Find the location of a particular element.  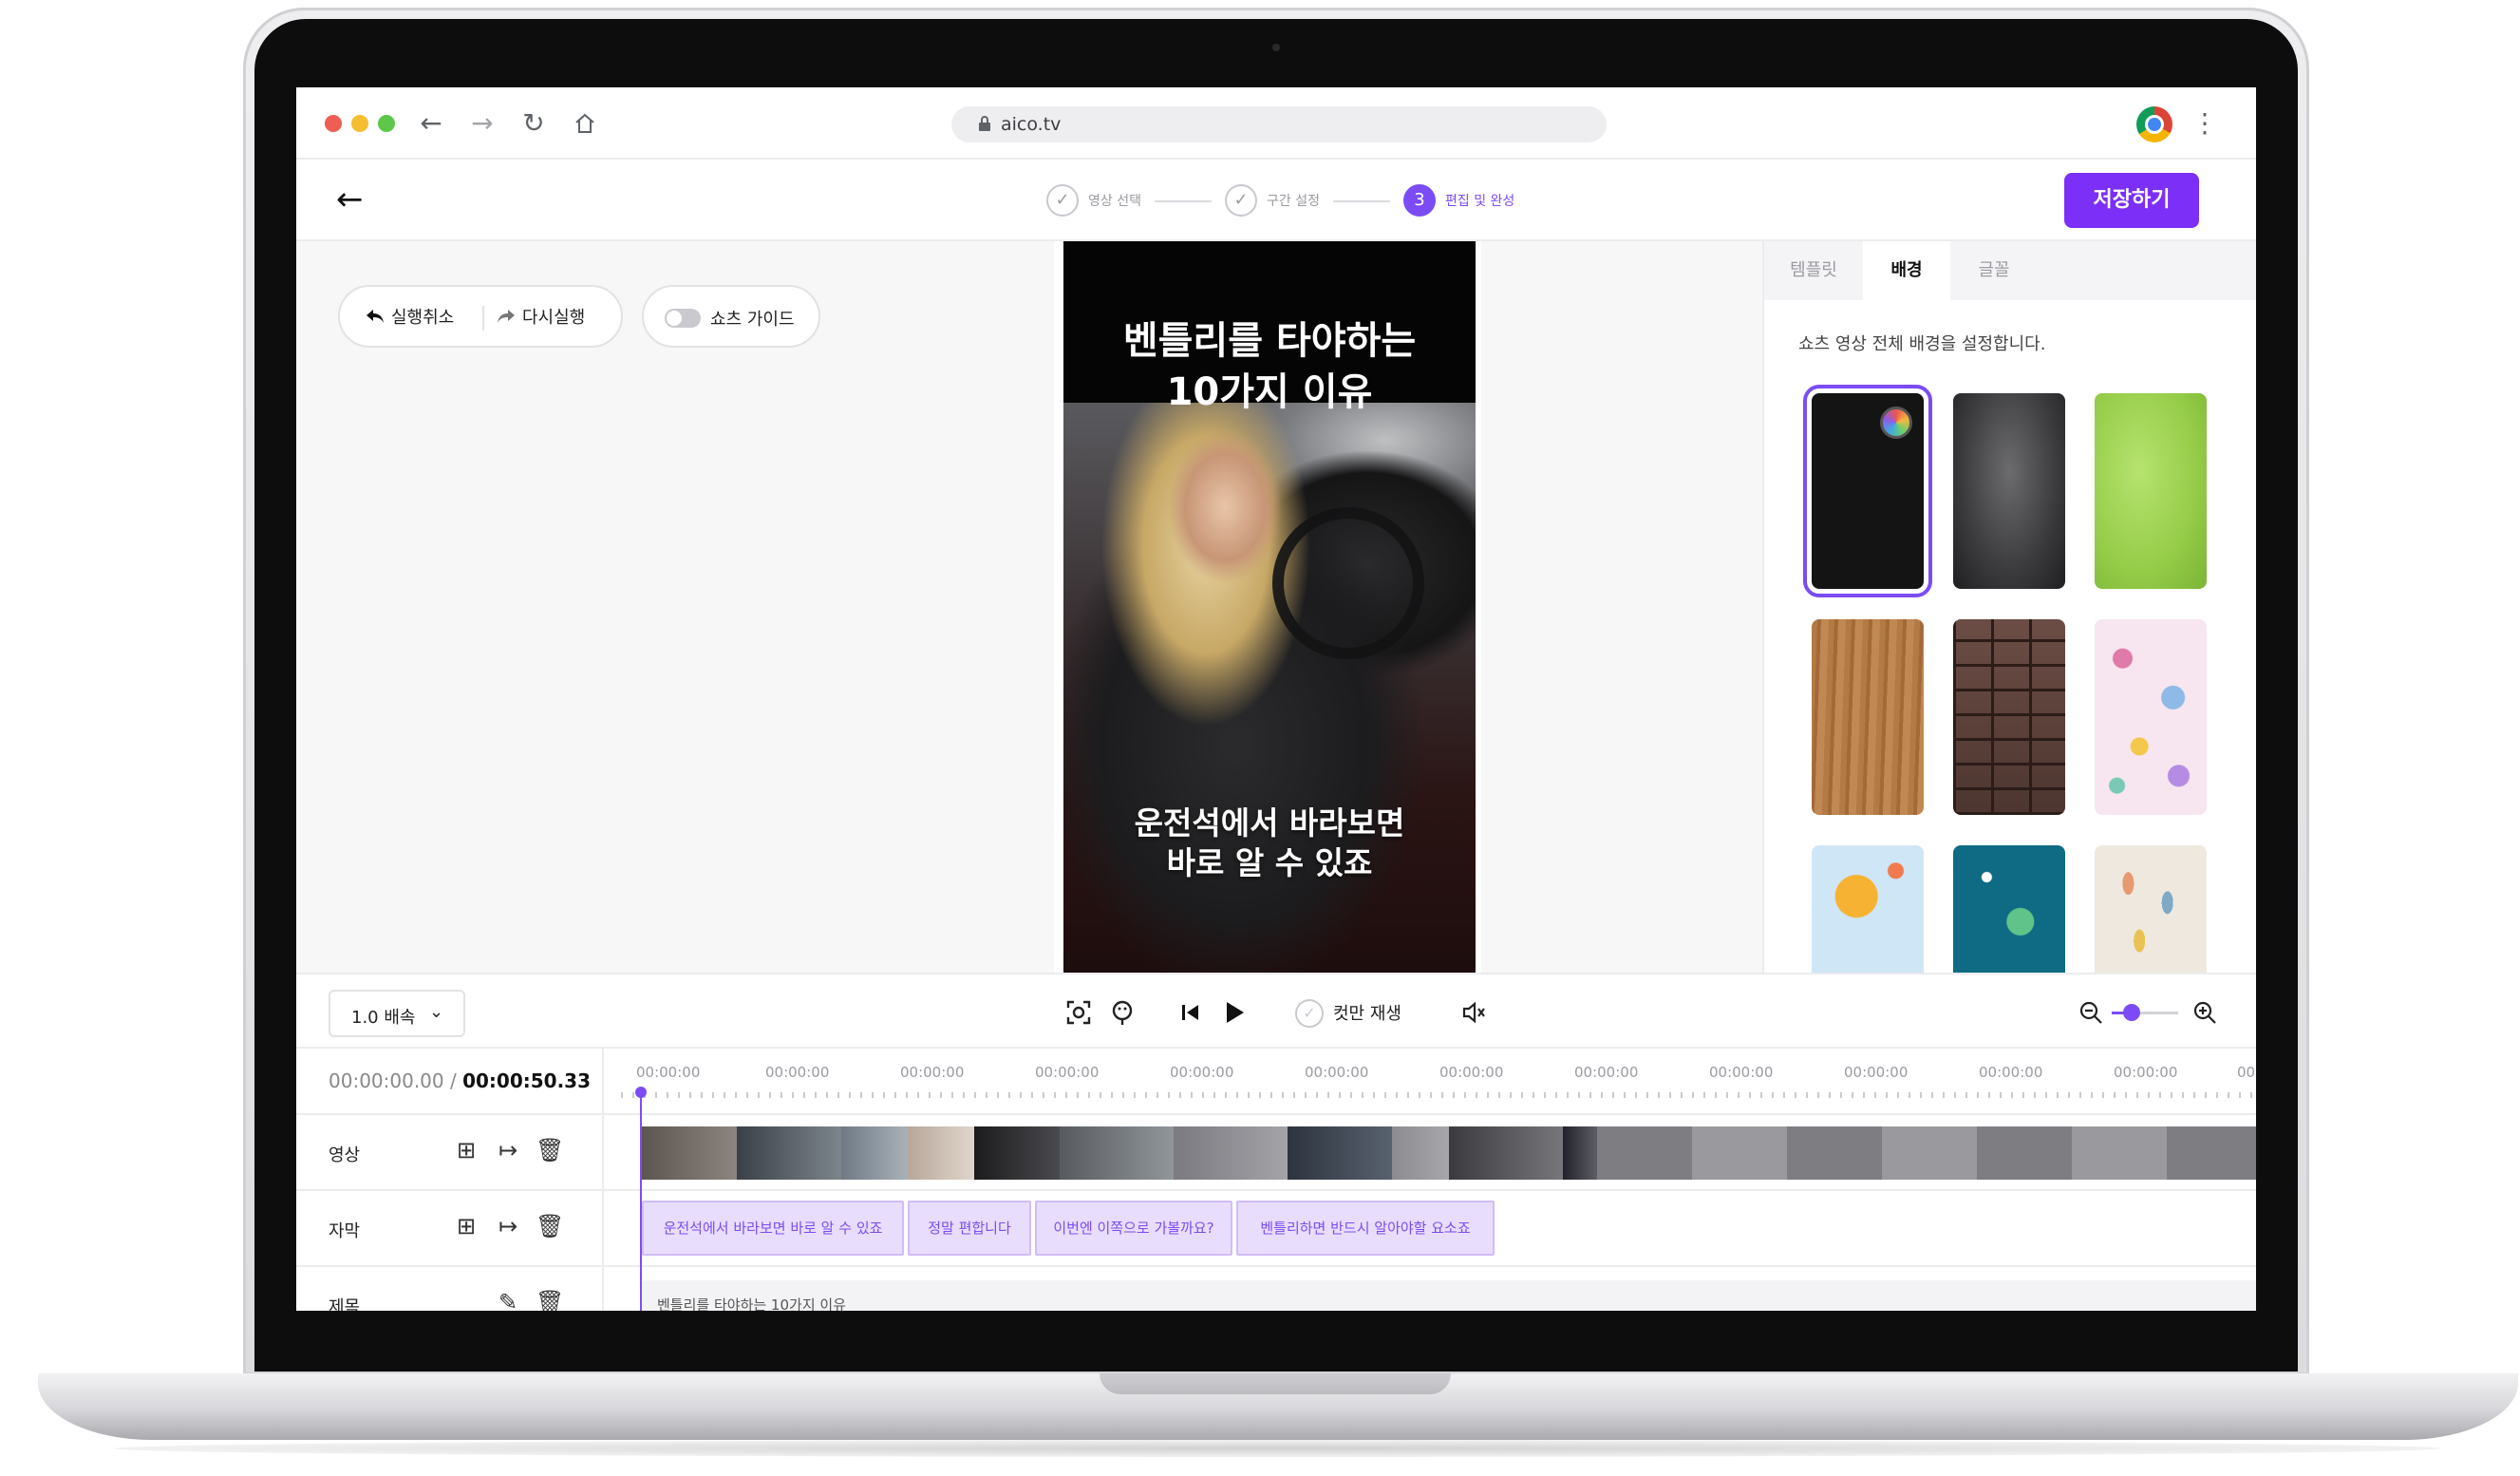

background-dark-grunge is located at coordinates (2009, 491).